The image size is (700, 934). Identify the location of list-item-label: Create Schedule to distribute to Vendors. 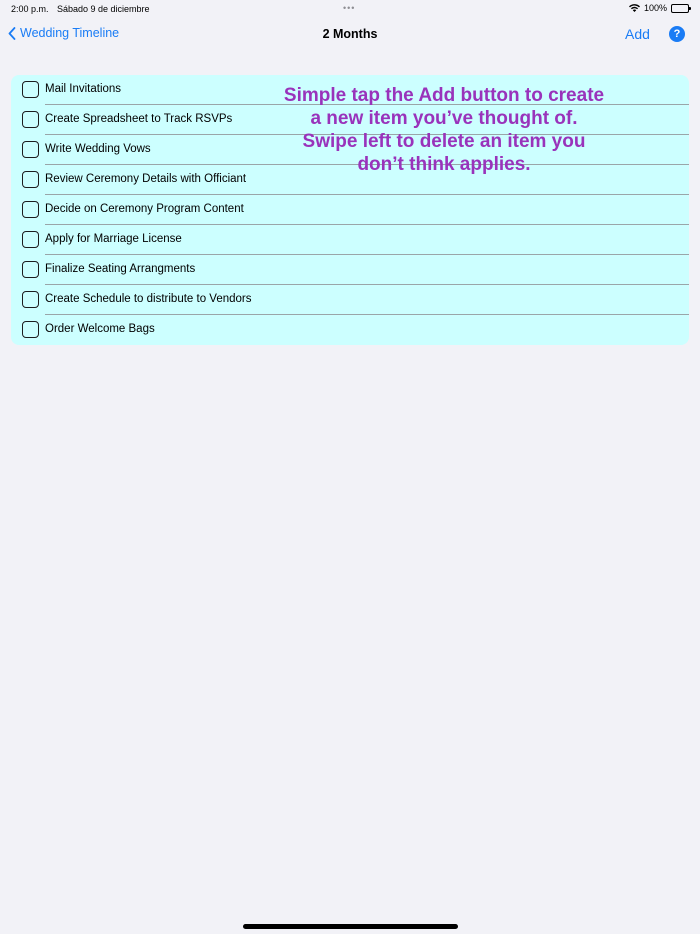
(148, 299).